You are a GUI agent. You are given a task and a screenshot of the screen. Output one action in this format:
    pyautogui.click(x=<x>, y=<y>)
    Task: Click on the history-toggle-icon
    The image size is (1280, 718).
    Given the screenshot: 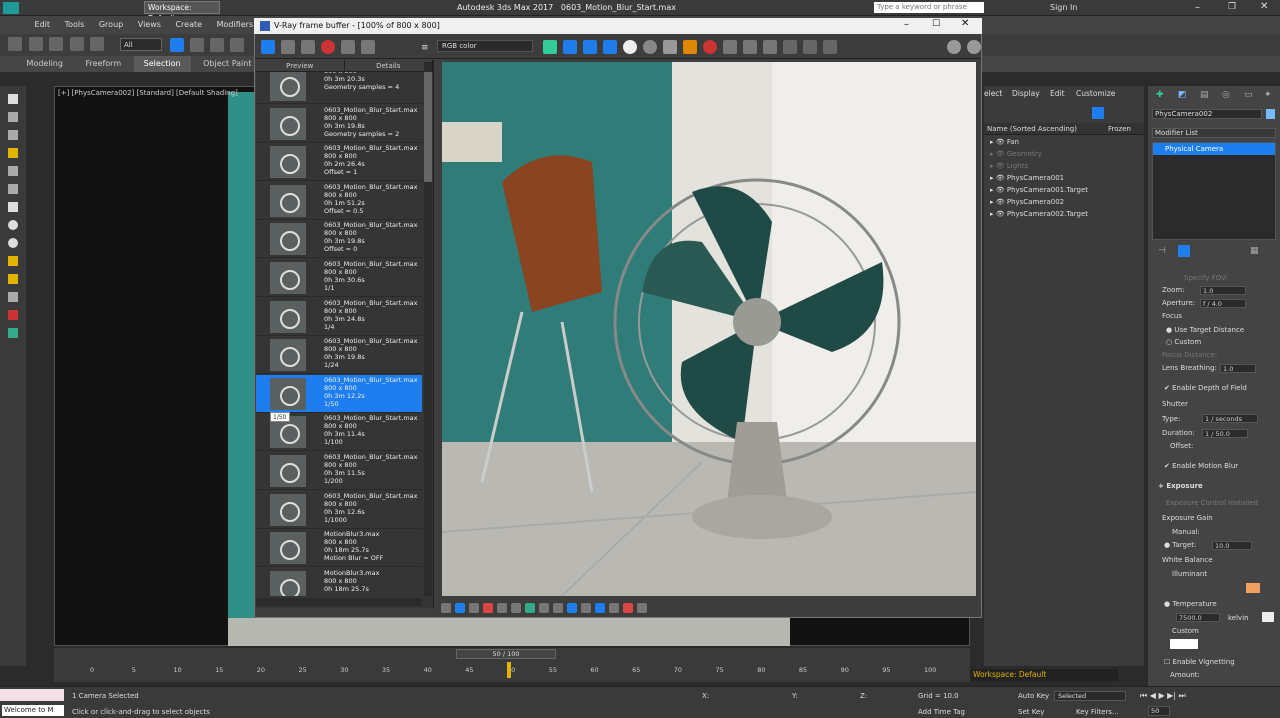 What is the action you would take?
    pyautogui.click(x=268, y=47)
    